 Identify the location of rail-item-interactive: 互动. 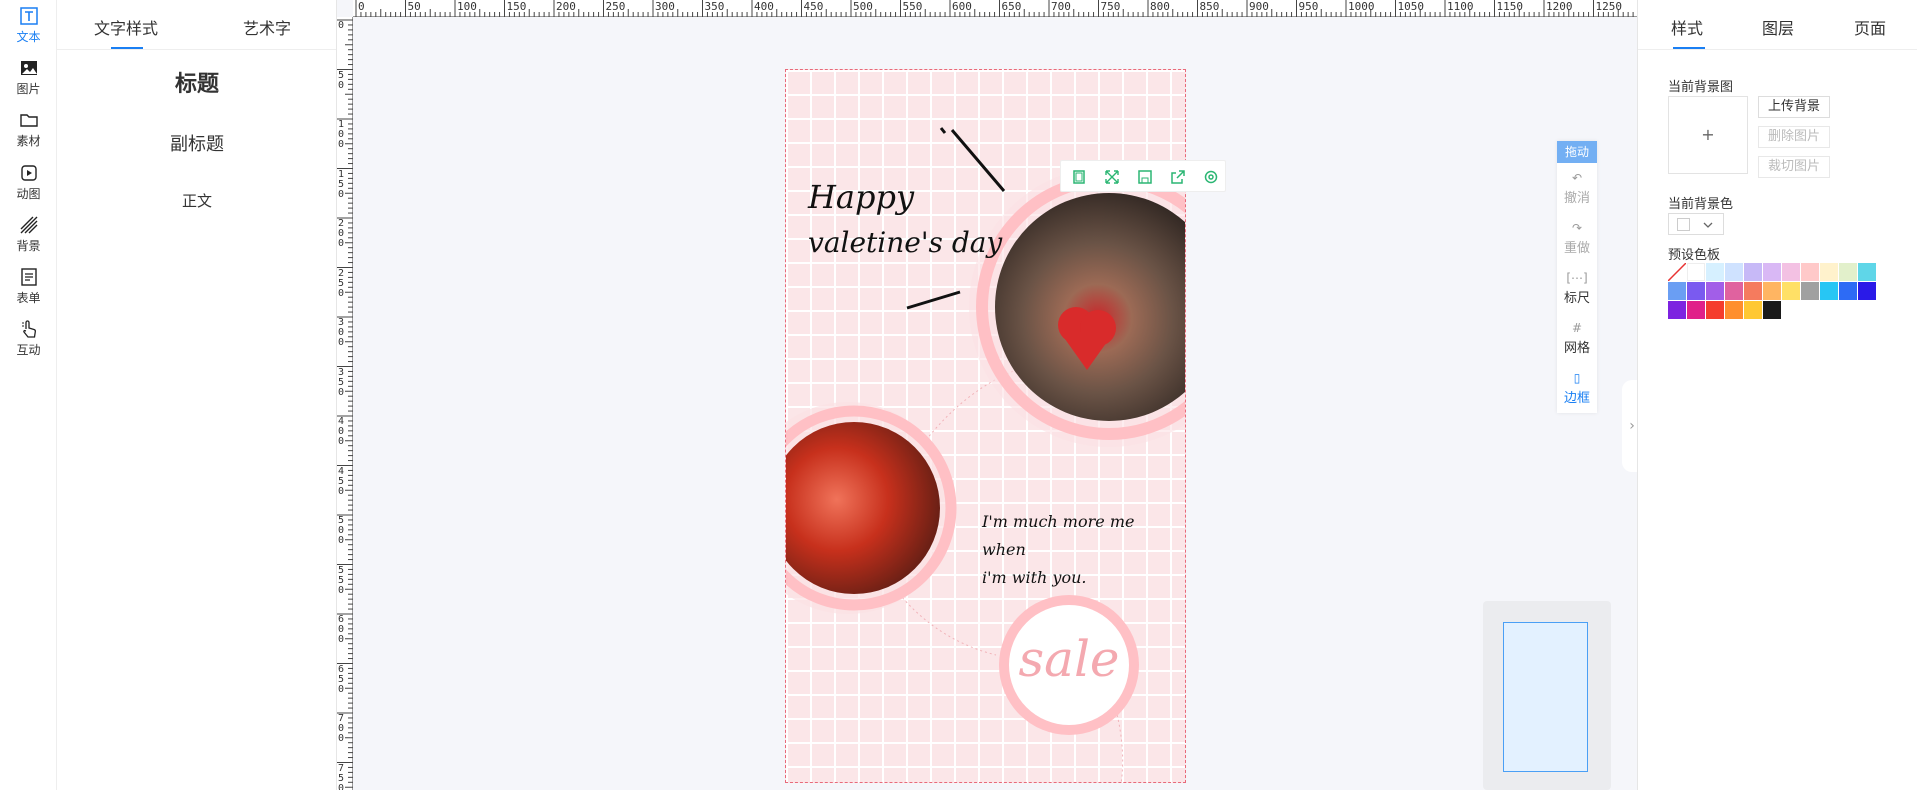
(28, 336).